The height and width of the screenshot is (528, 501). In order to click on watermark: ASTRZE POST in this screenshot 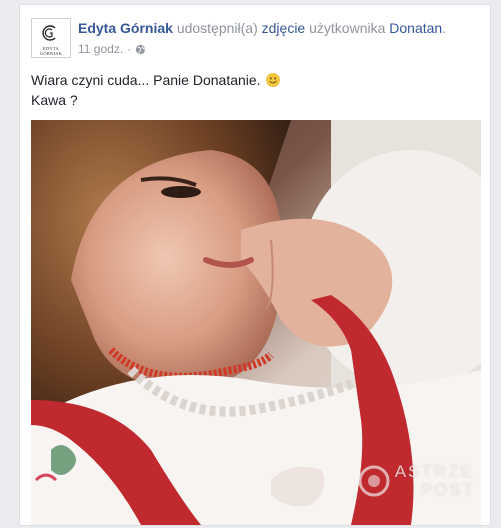, I will do `click(416, 481)`.